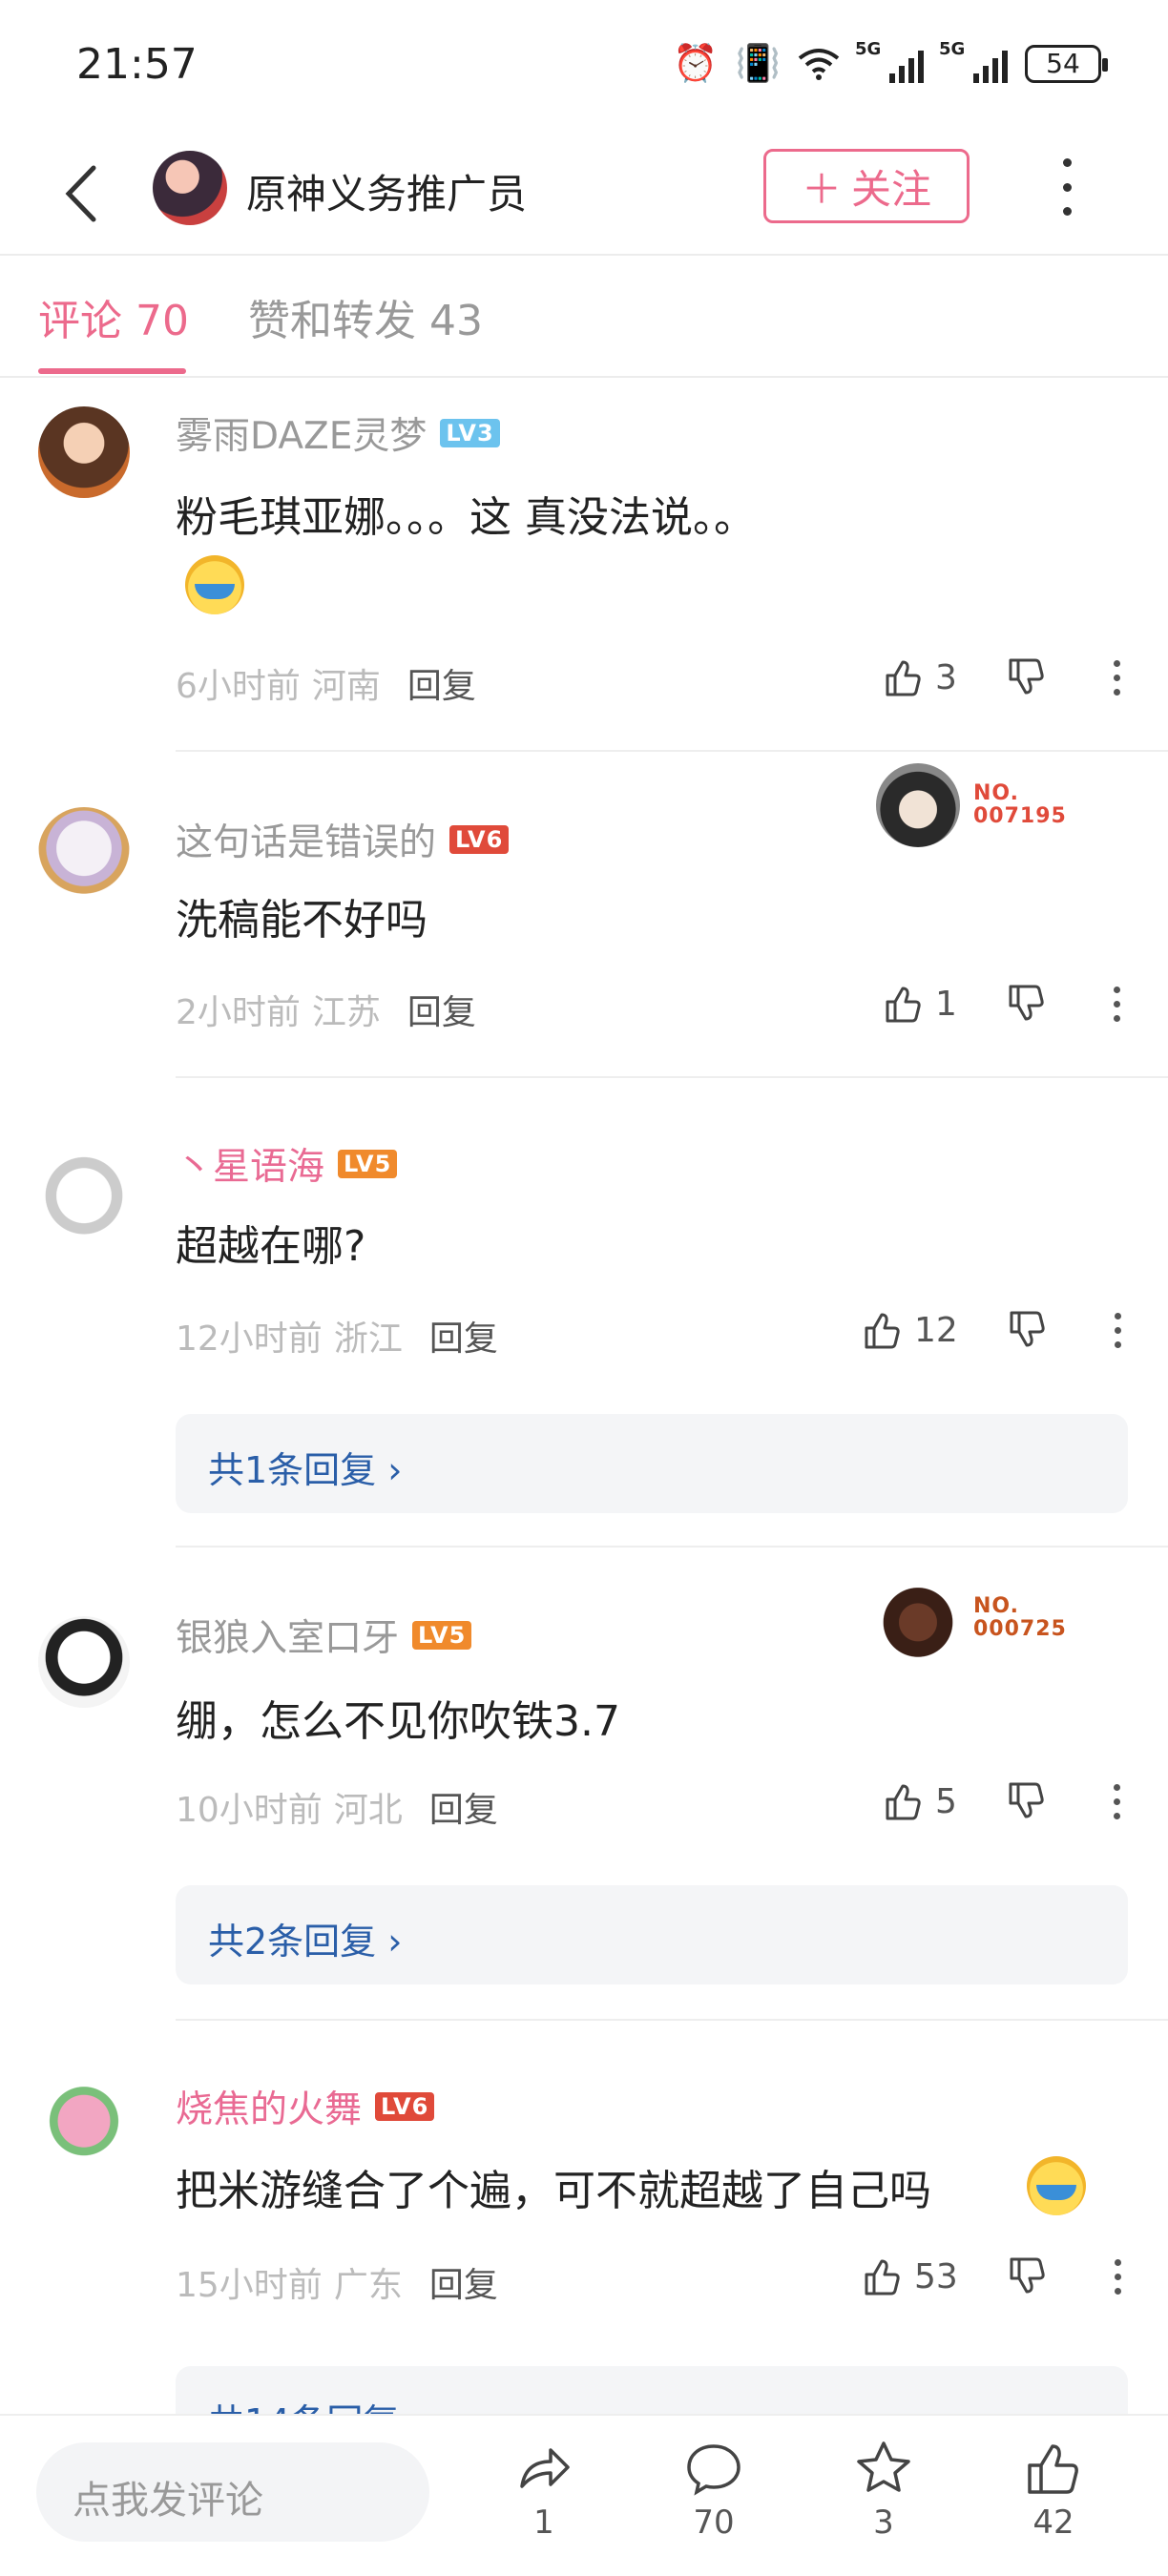  What do you see at coordinates (952, 48) in the screenshot?
I see `network-2-label: 5G` at bounding box center [952, 48].